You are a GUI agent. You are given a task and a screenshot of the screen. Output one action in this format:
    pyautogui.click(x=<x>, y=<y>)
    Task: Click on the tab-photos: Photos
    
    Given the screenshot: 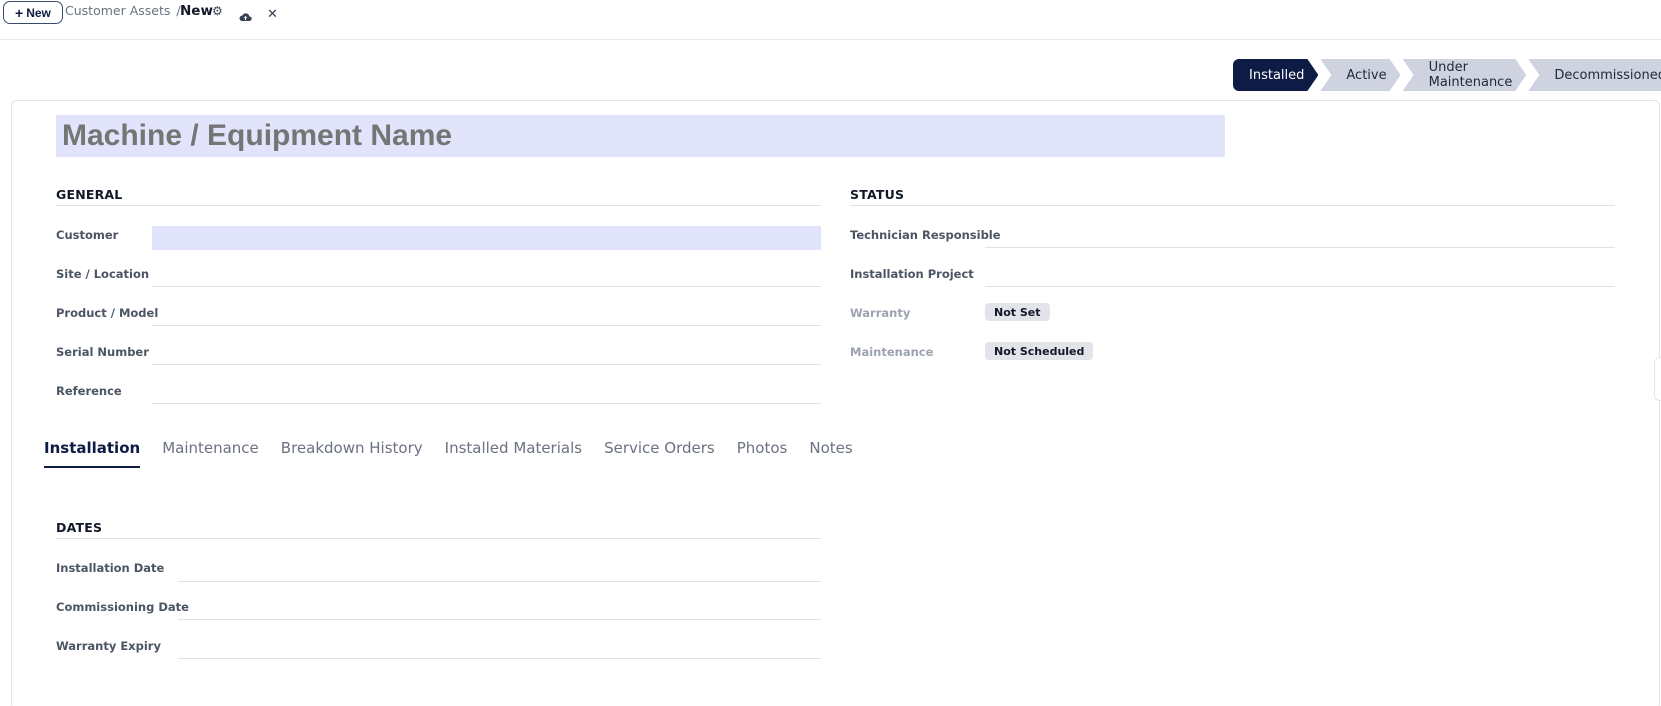 What is the action you would take?
    pyautogui.click(x=762, y=453)
    